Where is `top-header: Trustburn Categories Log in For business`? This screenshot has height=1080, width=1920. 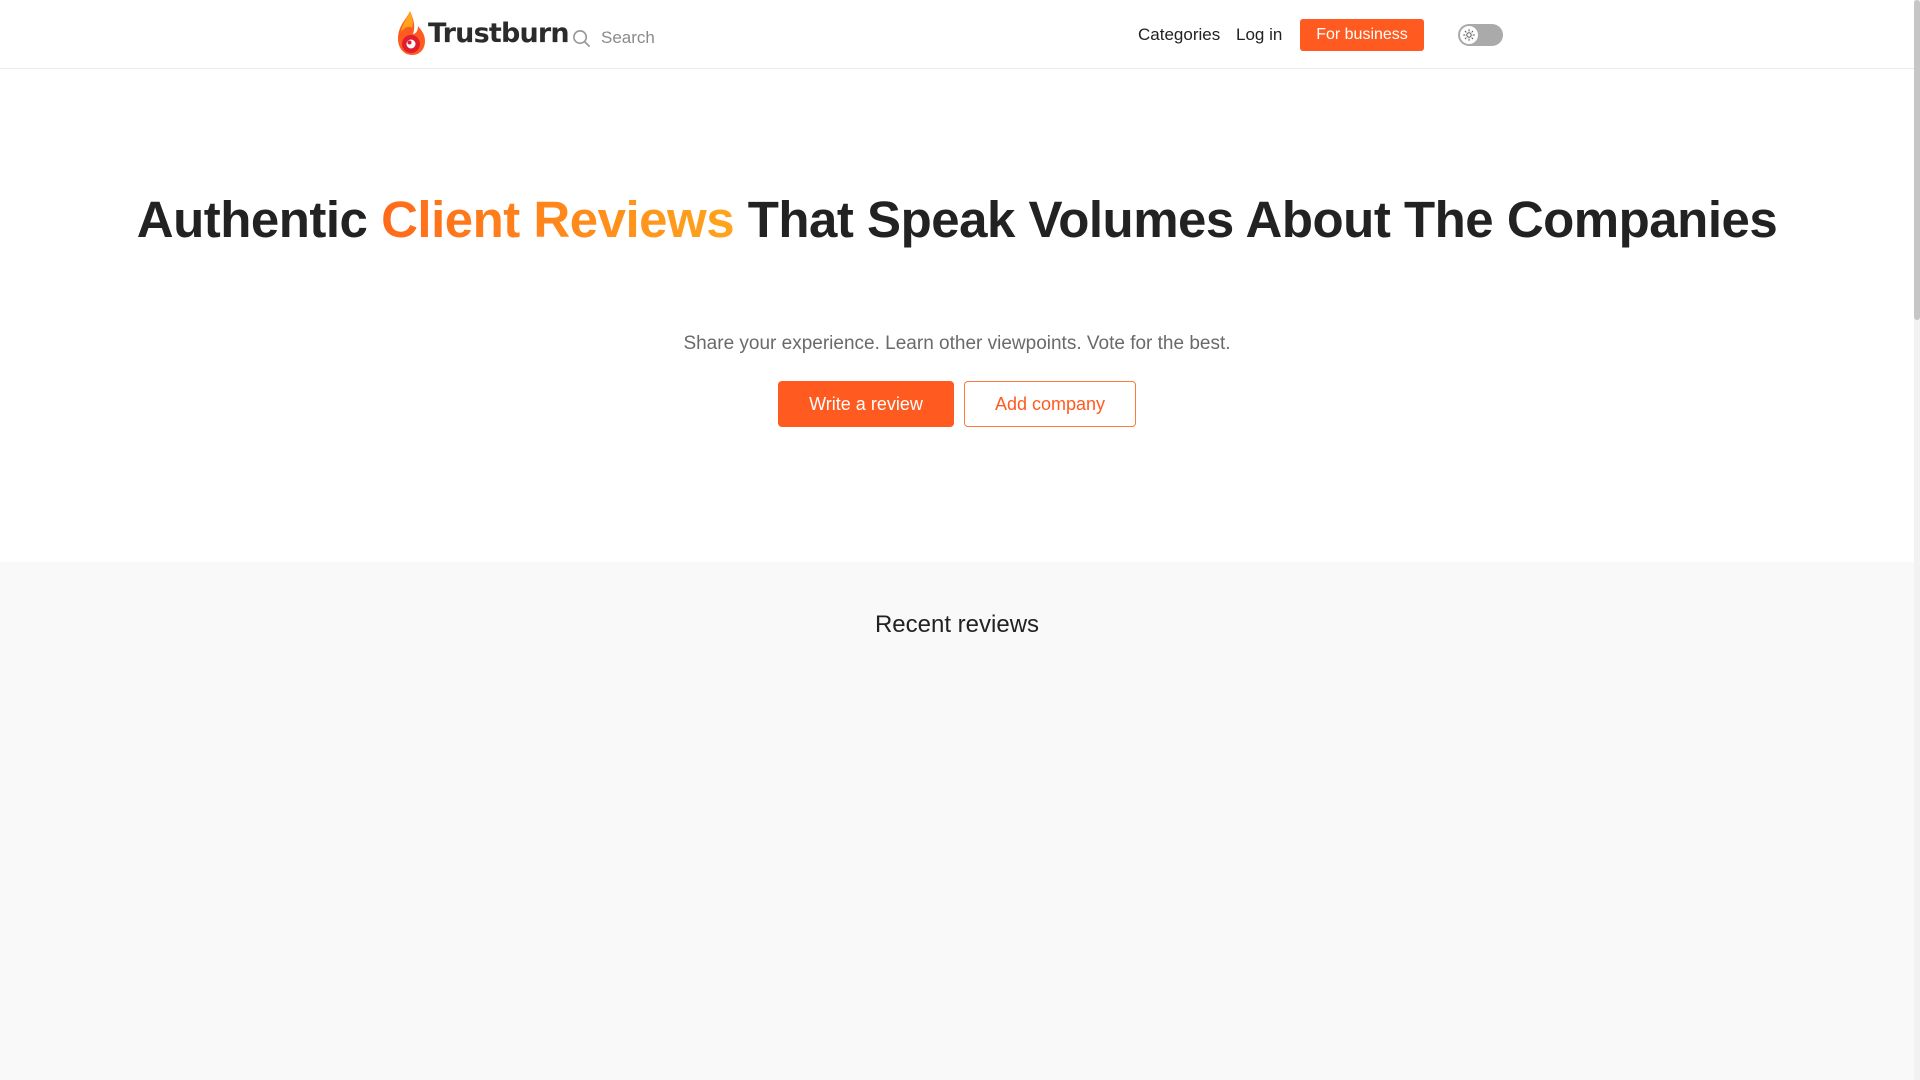
top-header: Trustburn Categories Log in For business is located at coordinates (957, 34).